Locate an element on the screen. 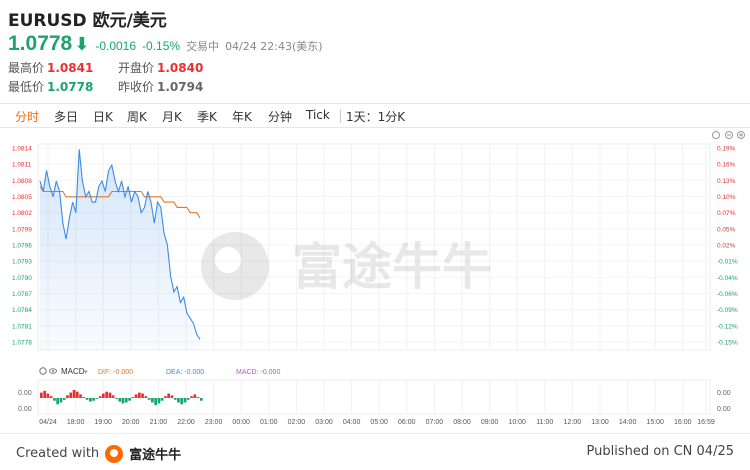 The width and height of the screenshot is (750, 470). watermark: 富途牛牛 is located at coordinates (346, 266).